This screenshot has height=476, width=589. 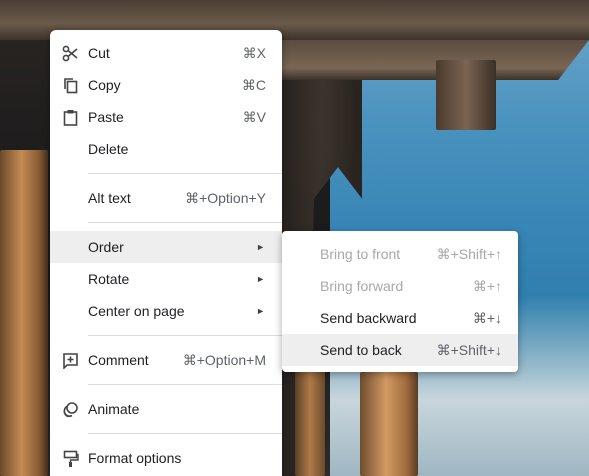 What do you see at coordinates (166, 53) in the screenshot?
I see `menu-item-cut: Cut ⌘X` at bounding box center [166, 53].